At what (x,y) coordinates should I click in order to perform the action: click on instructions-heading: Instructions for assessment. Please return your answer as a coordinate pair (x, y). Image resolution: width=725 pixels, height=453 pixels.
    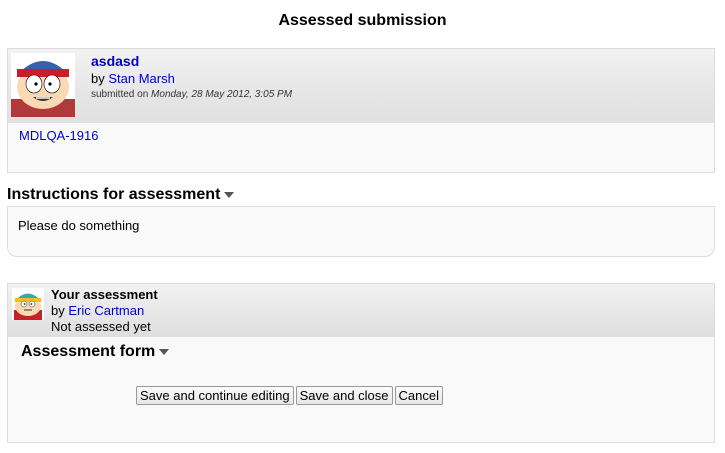
    Looking at the image, I should click on (121, 195).